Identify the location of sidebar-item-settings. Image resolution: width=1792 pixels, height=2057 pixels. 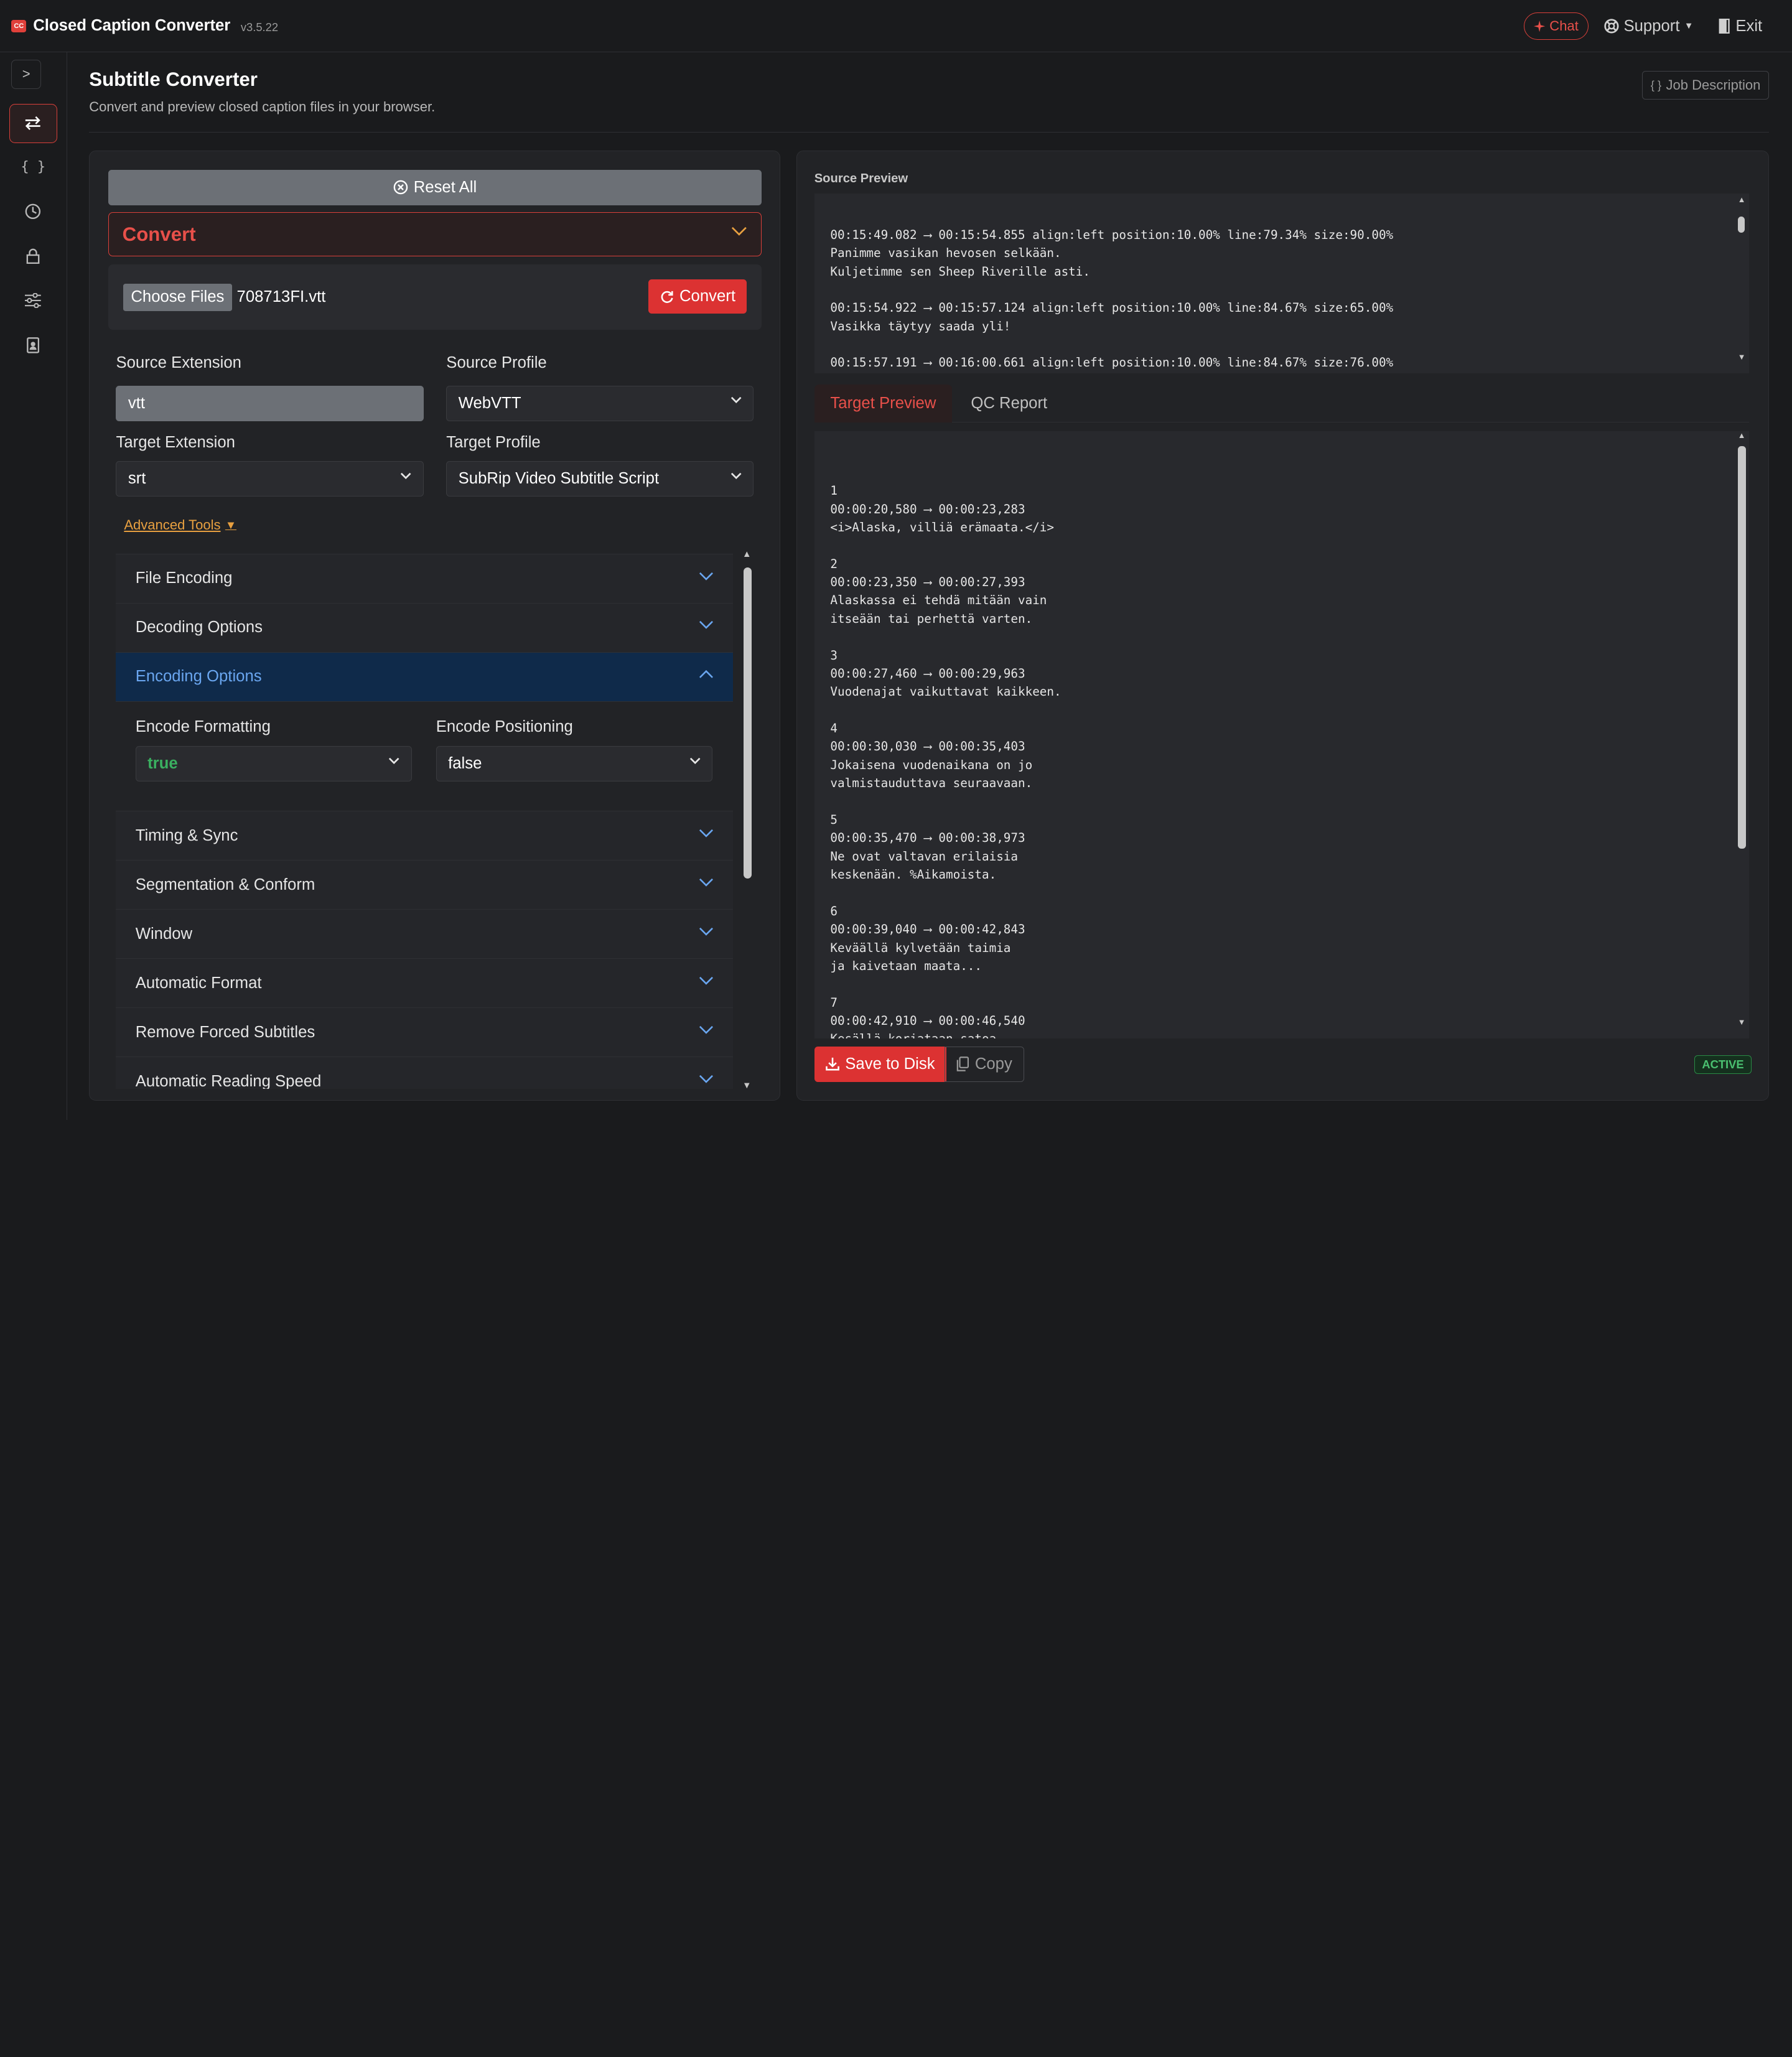
(33, 300).